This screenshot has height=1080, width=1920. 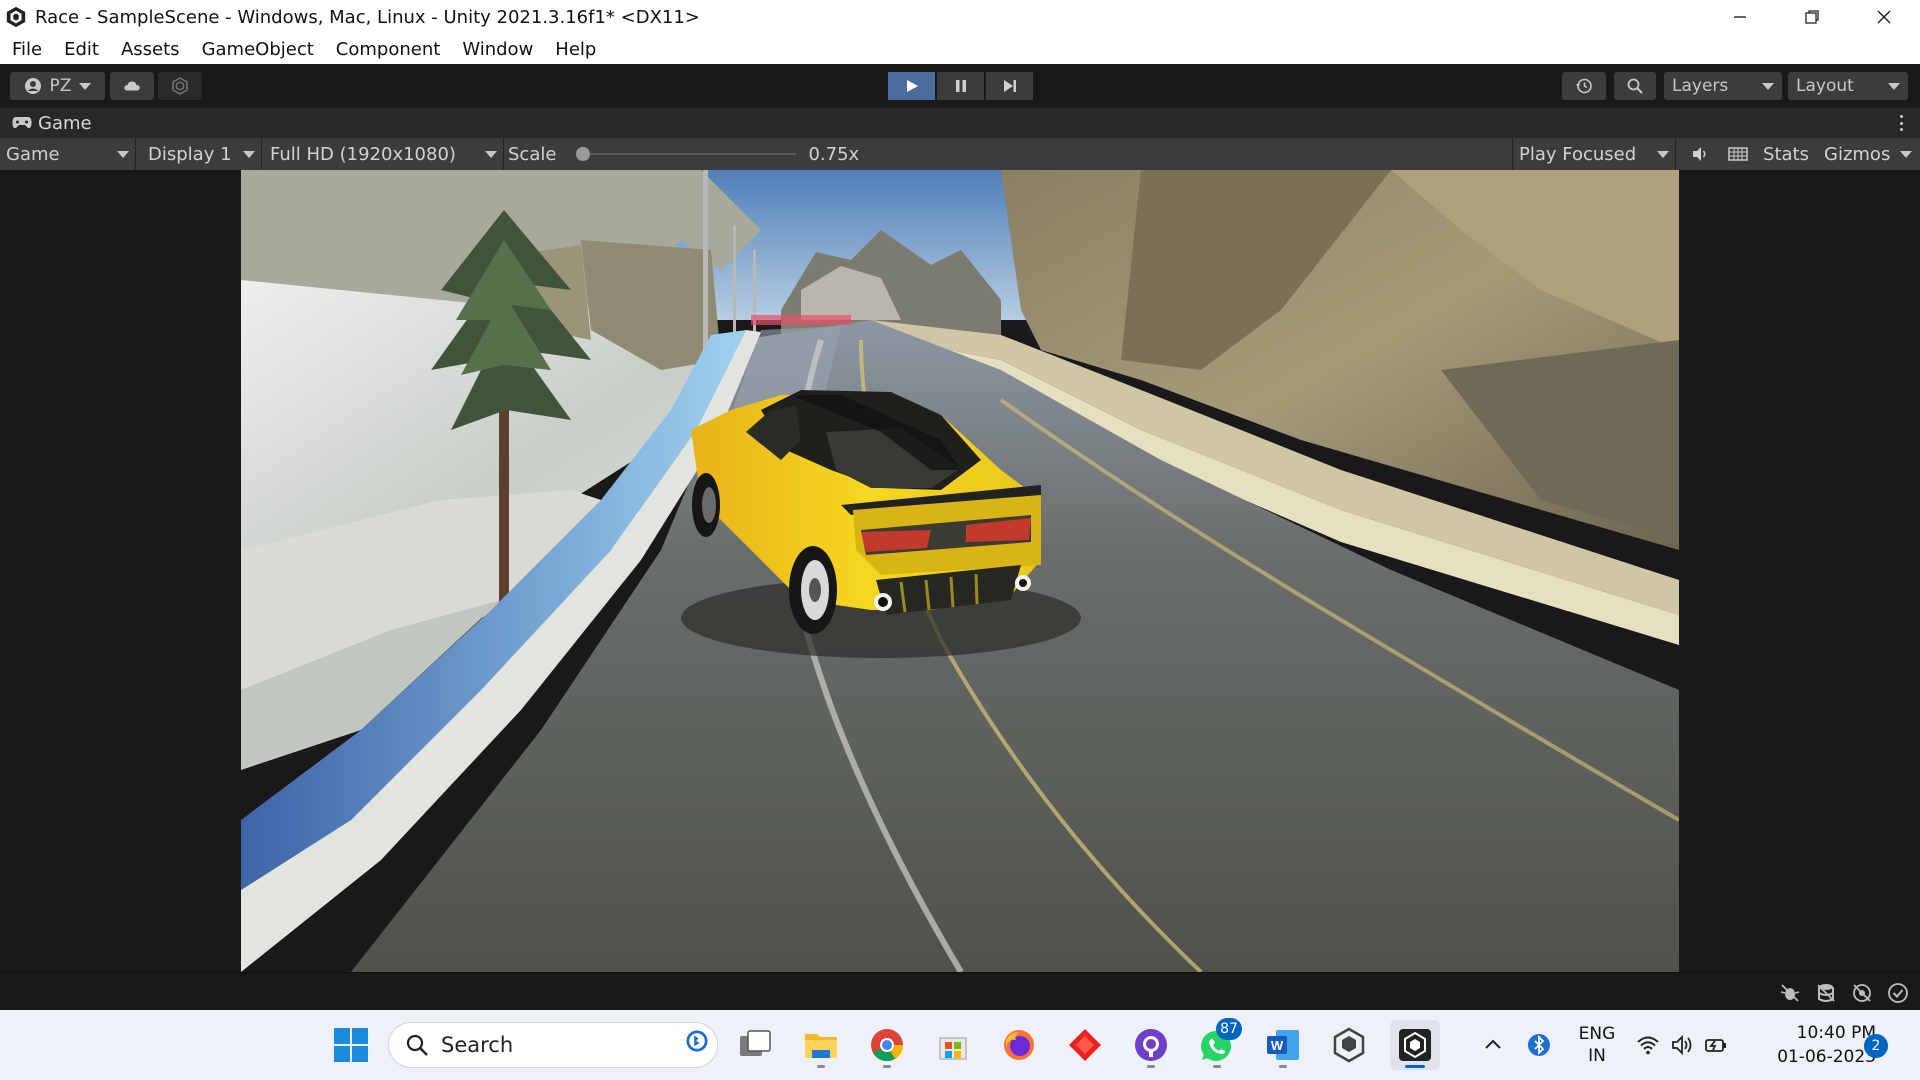 I want to click on taskbar-search-box: Search, so click(x=553, y=1045).